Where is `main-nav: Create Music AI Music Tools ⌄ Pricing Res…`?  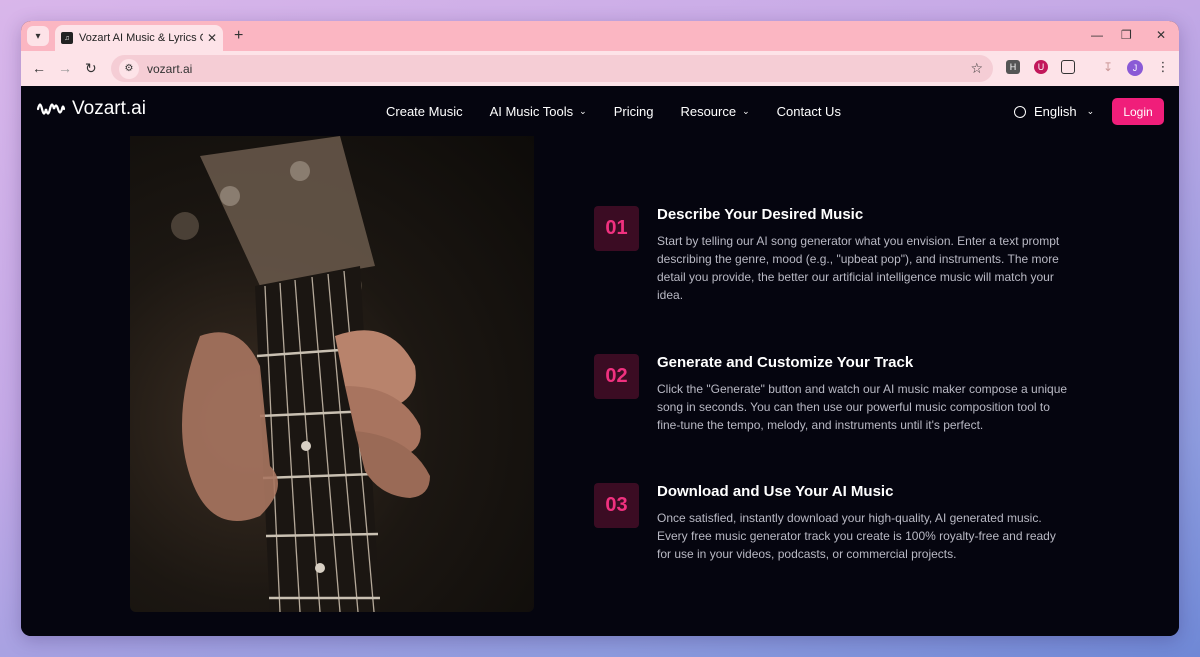
main-nav: Create Music AI Music Tools ⌄ Pricing Res… is located at coordinates (627, 111).